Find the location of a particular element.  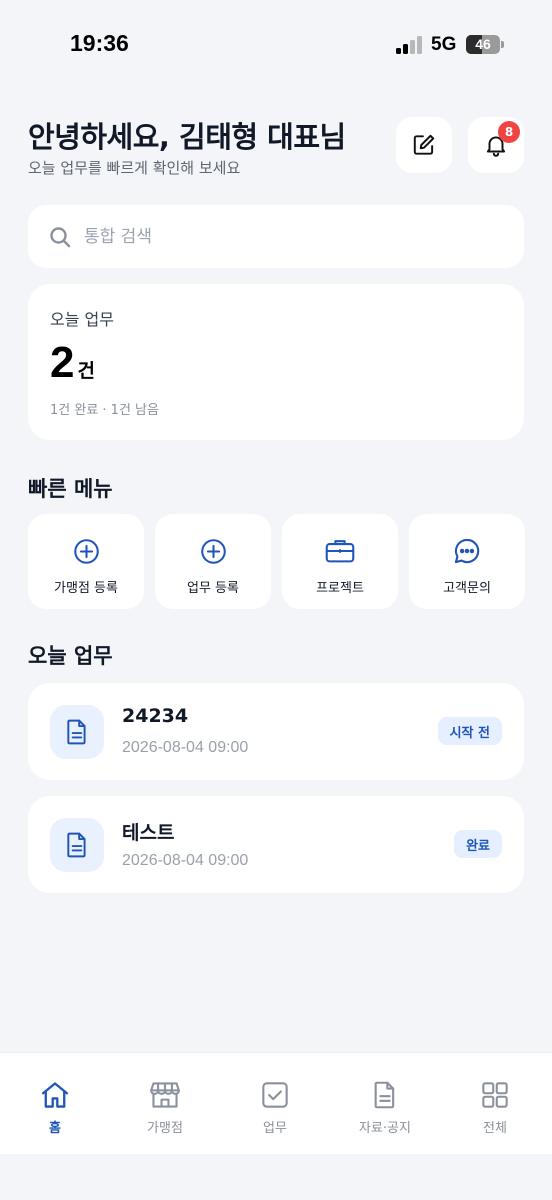

today-summary-card: 오늘 업무 2 건 1건 완료 · 1건 남음 is located at coordinates (276, 362).